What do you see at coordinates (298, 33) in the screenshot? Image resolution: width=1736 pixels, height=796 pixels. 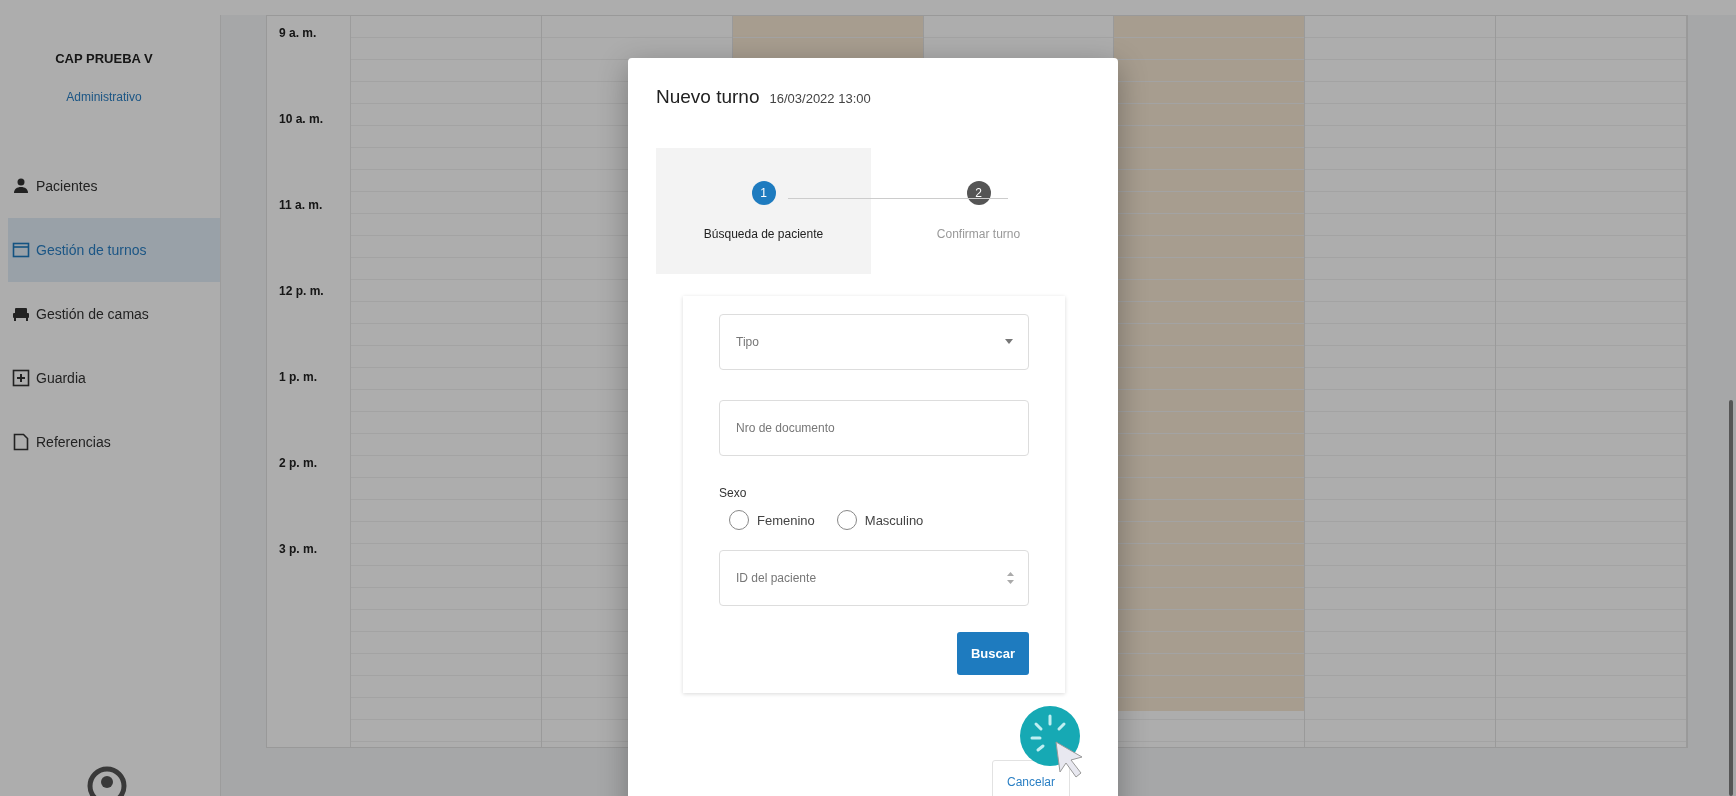 I see `hour-label: 9 a. m.` at bounding box center [298, 33].